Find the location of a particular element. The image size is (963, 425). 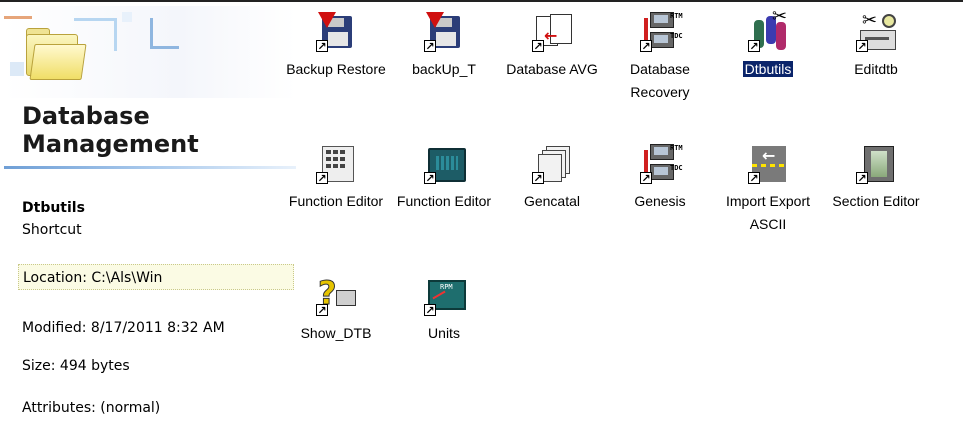

icon-item-editdtb: ✂ ↗ Editdtb is located at coordinates (876, 46).